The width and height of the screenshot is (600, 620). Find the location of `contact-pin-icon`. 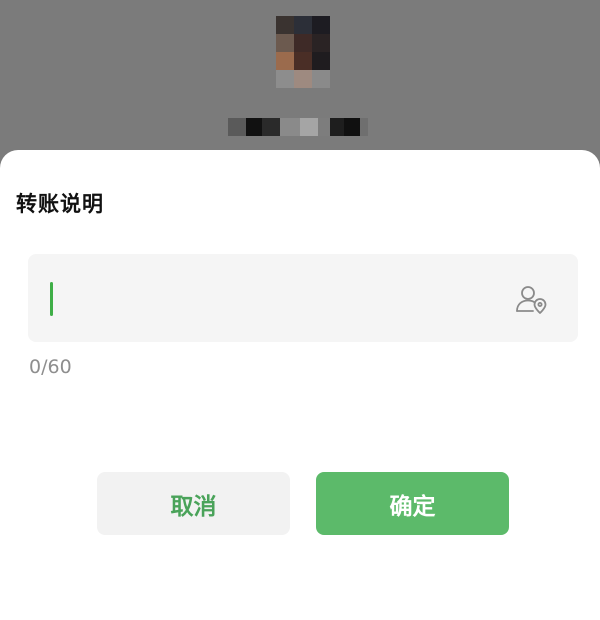

contact-pin-icon is located at coordinates (531, 300).